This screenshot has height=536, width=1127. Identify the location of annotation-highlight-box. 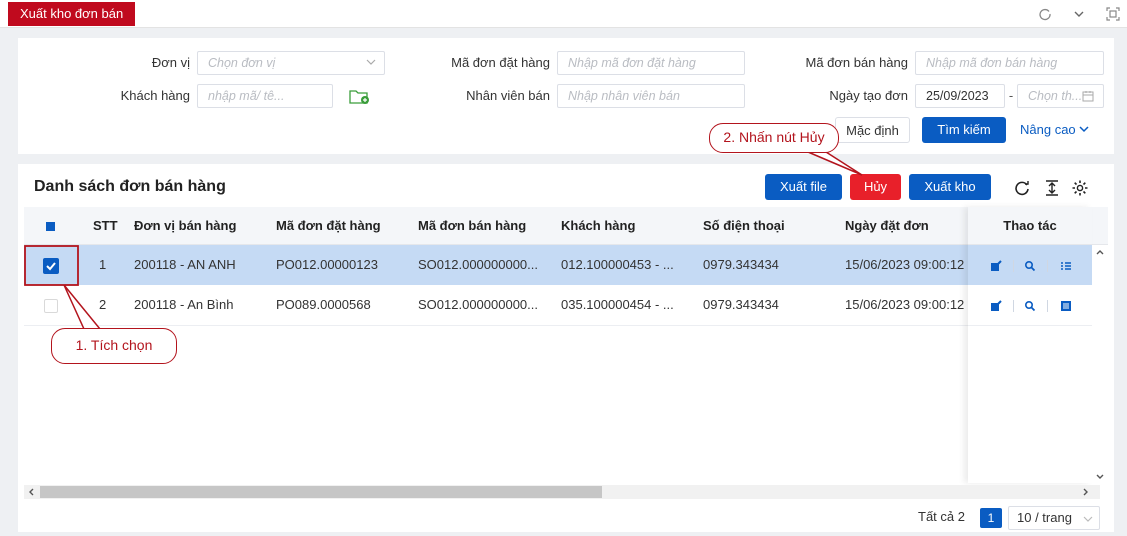
(51, 265).